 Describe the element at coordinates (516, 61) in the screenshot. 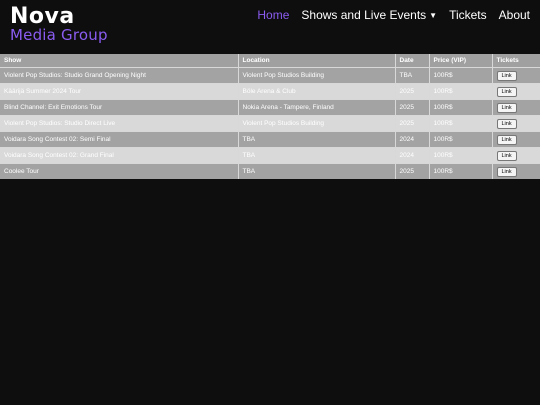

I see `header-tickets: Tickets` at that location.